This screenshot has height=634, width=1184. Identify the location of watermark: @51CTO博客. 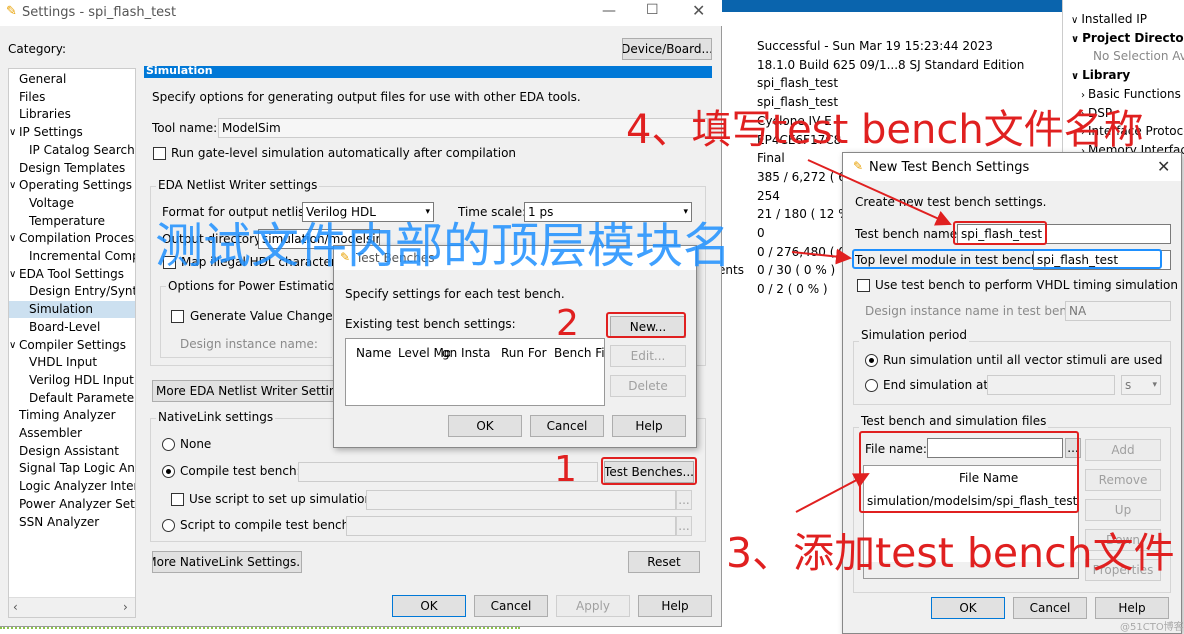
(1152, 627).